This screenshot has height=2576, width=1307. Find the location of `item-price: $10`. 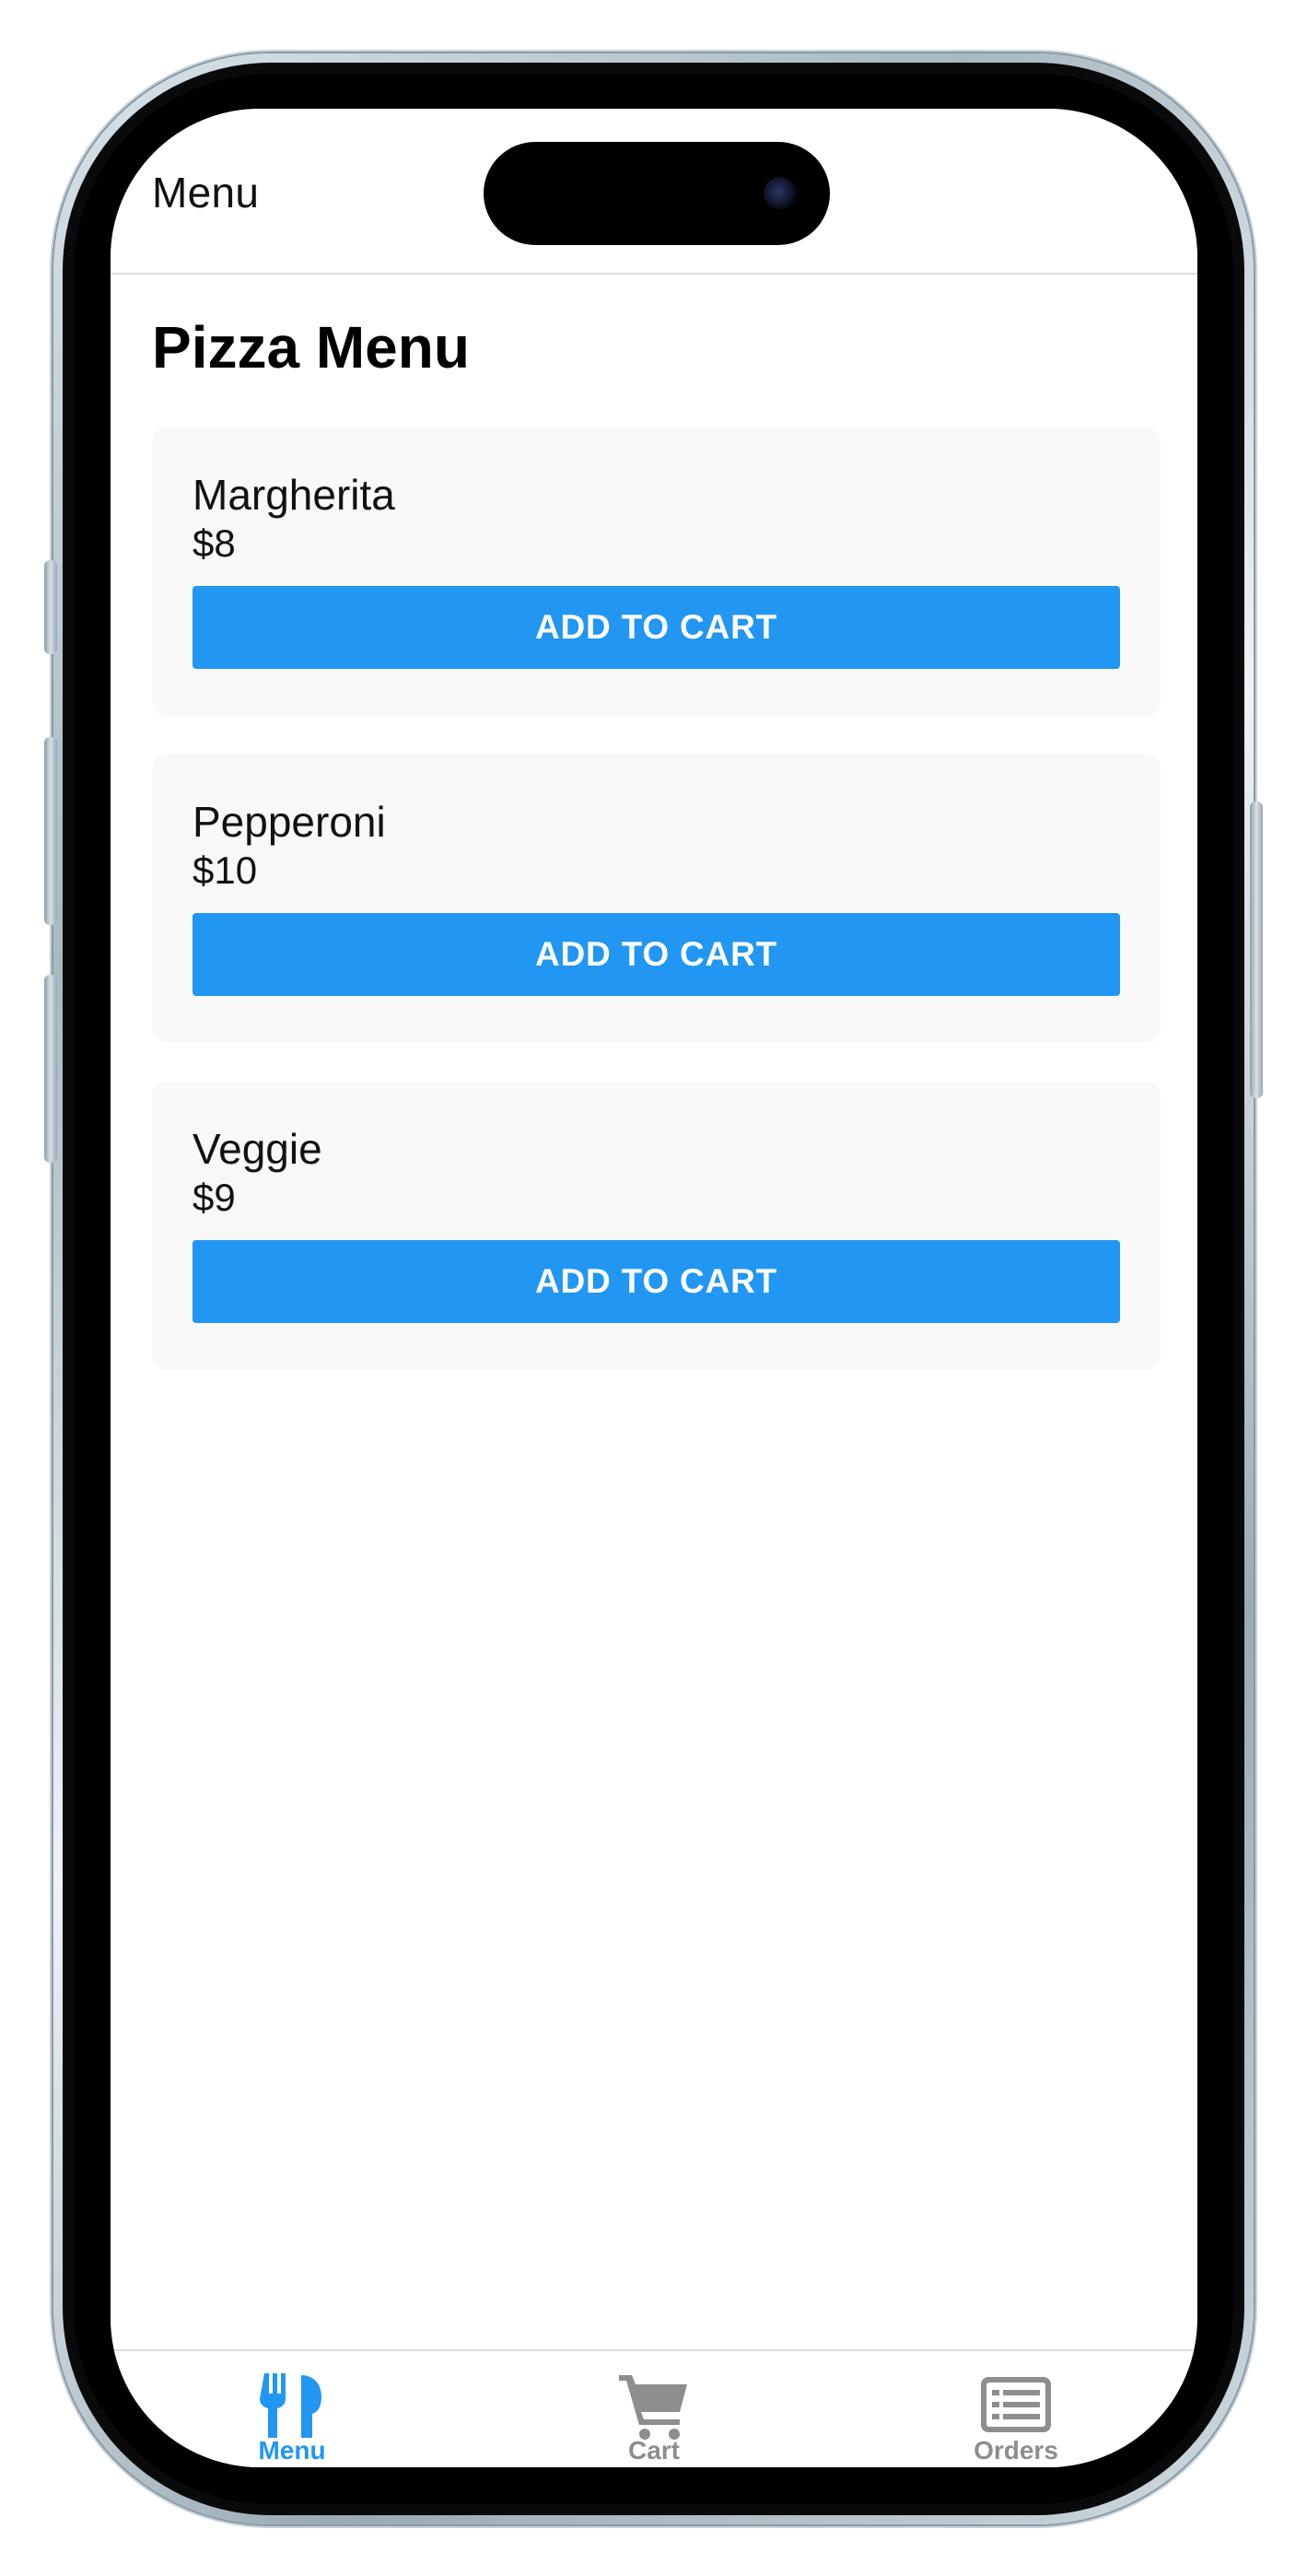

item-price: $10 is located at coordinates (226, 870).